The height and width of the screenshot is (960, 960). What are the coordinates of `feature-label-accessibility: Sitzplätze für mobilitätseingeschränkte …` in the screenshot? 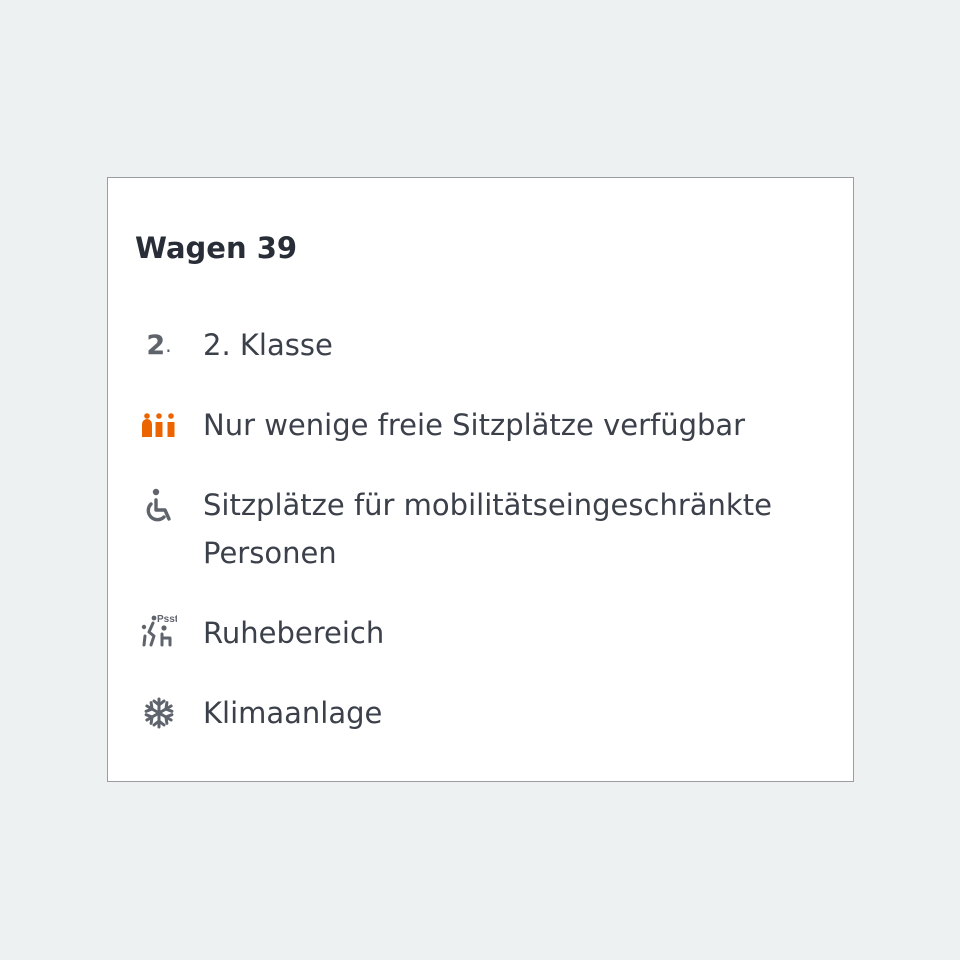 It's located at (487, 529).